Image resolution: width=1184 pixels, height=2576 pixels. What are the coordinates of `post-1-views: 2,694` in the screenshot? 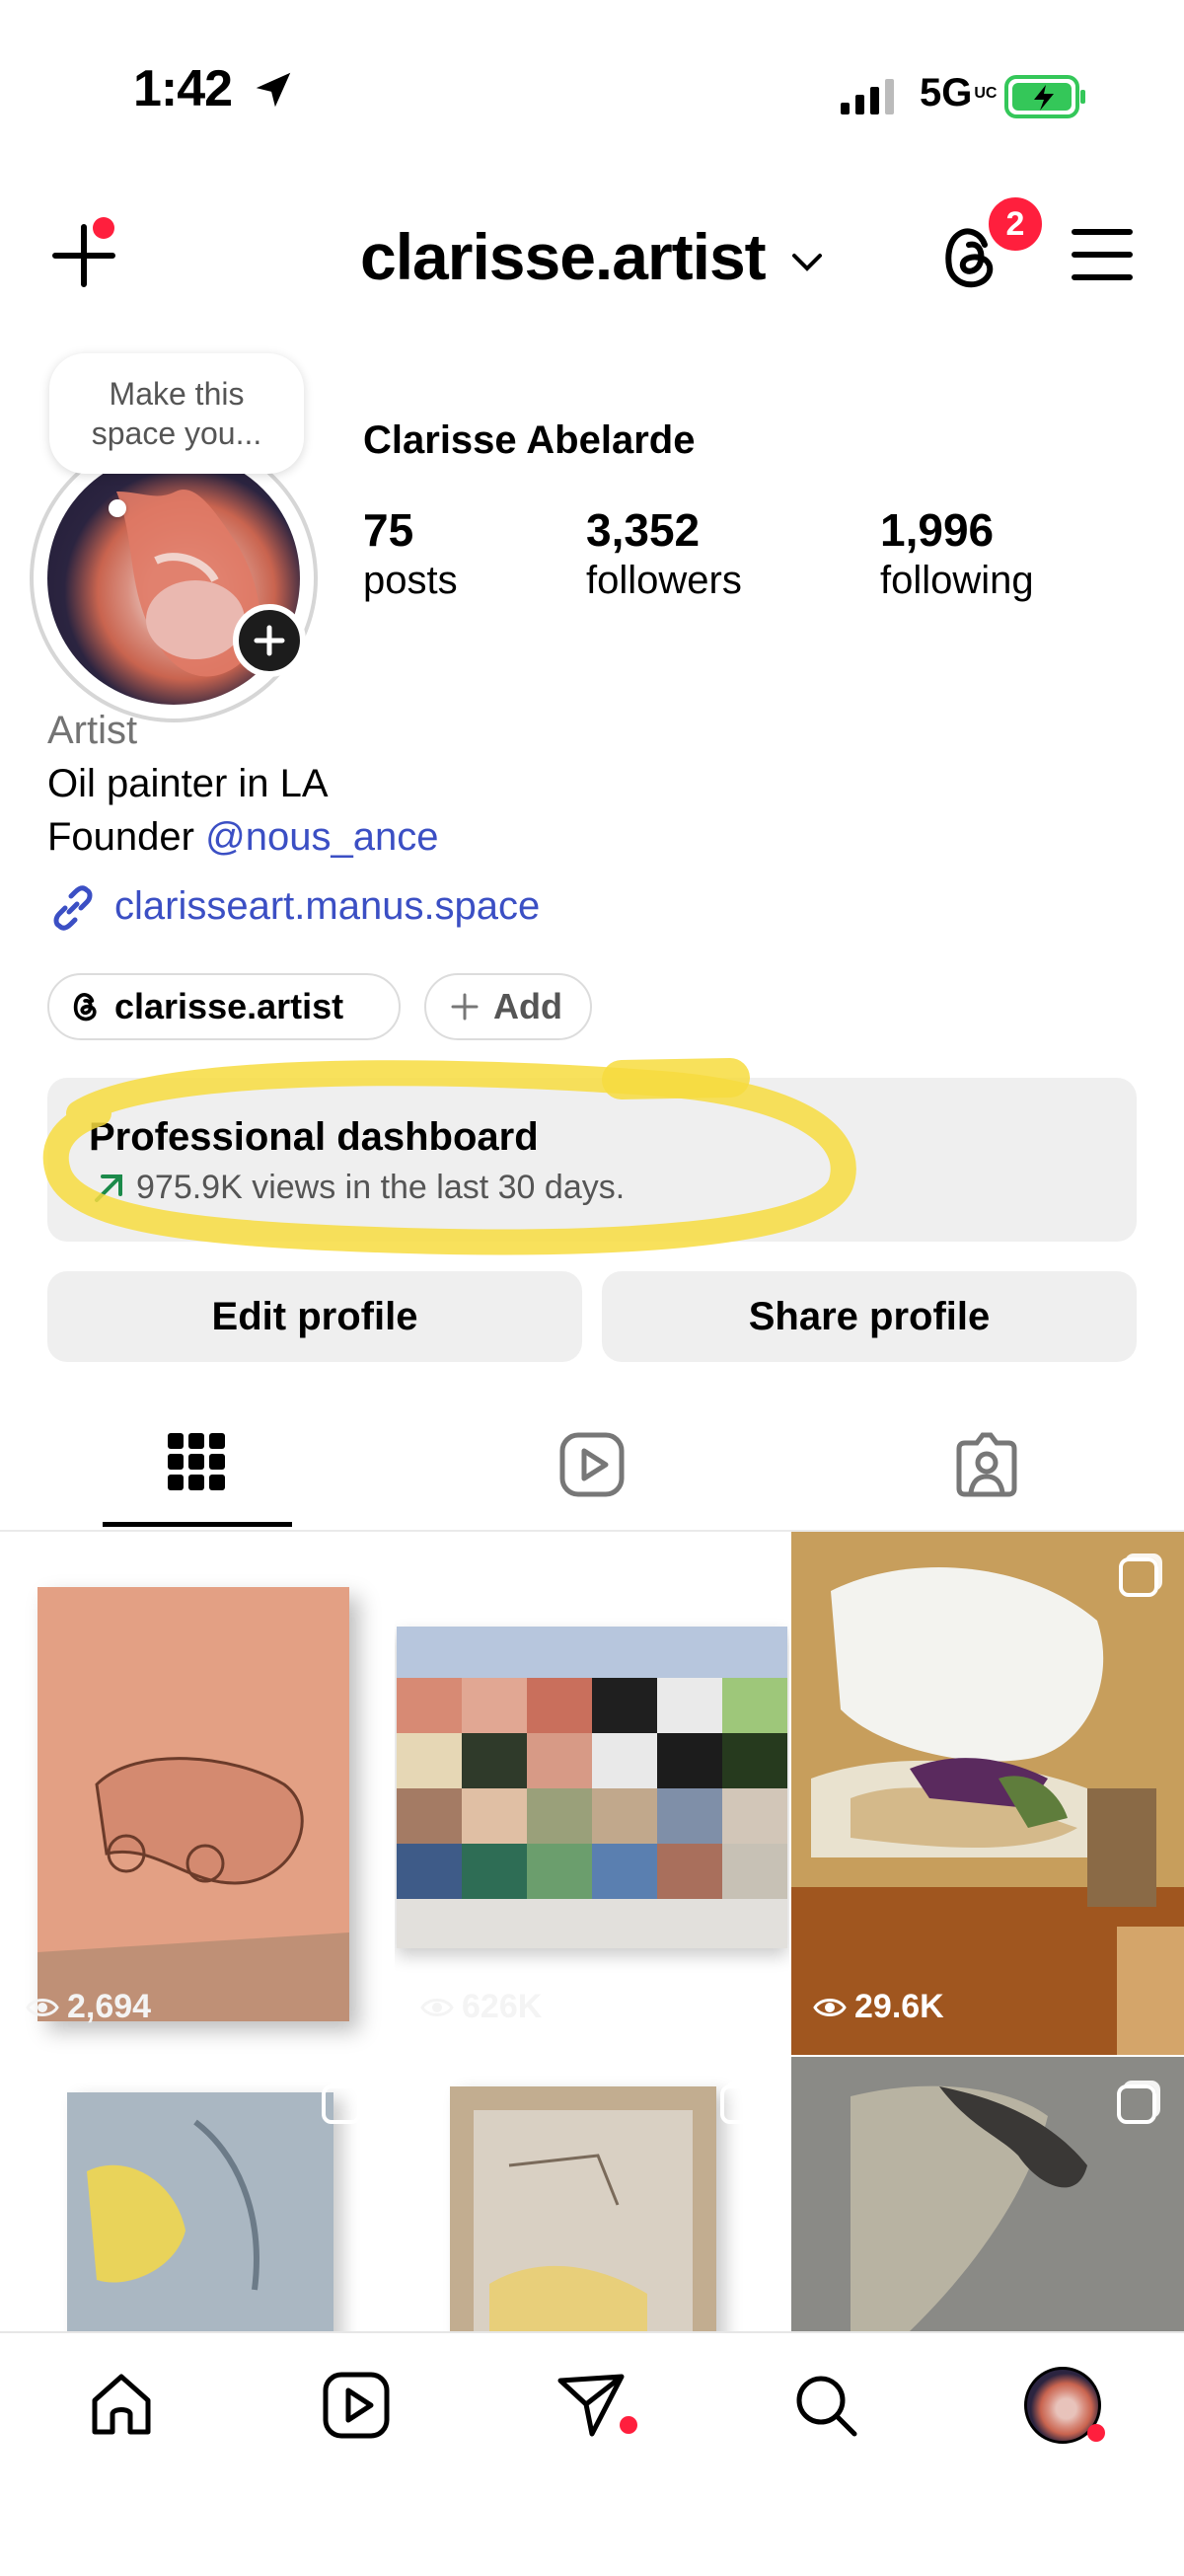 It's located at (89, 2007).